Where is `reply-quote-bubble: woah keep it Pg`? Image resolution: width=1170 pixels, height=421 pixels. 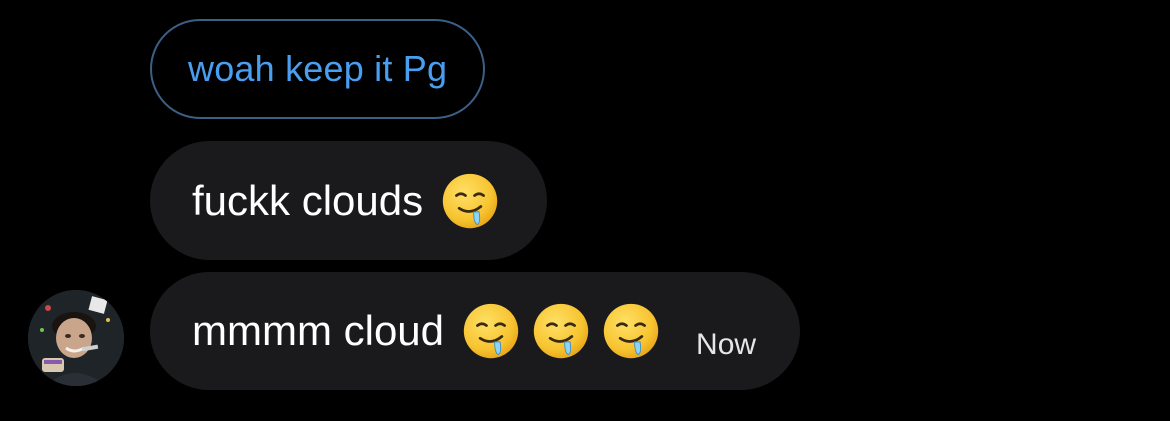
reply-quote-bubble: woah keep it Pg is located at coordinates (318, 69).